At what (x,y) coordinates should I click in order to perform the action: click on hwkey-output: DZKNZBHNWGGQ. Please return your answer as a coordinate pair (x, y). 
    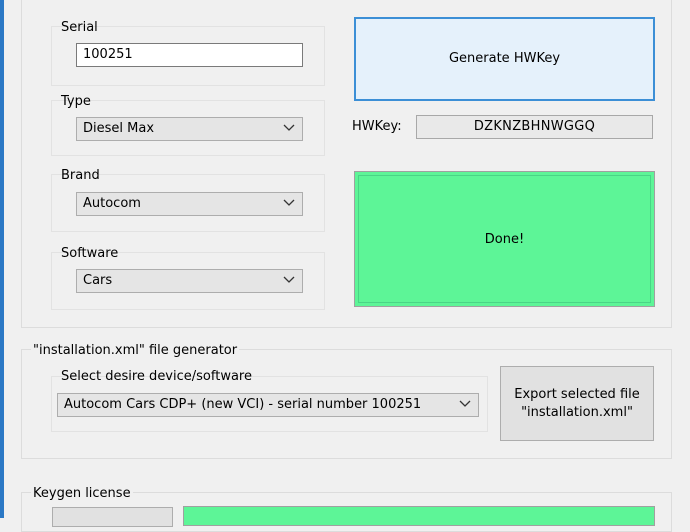
    Looking at the image, I should click on (534, 127).